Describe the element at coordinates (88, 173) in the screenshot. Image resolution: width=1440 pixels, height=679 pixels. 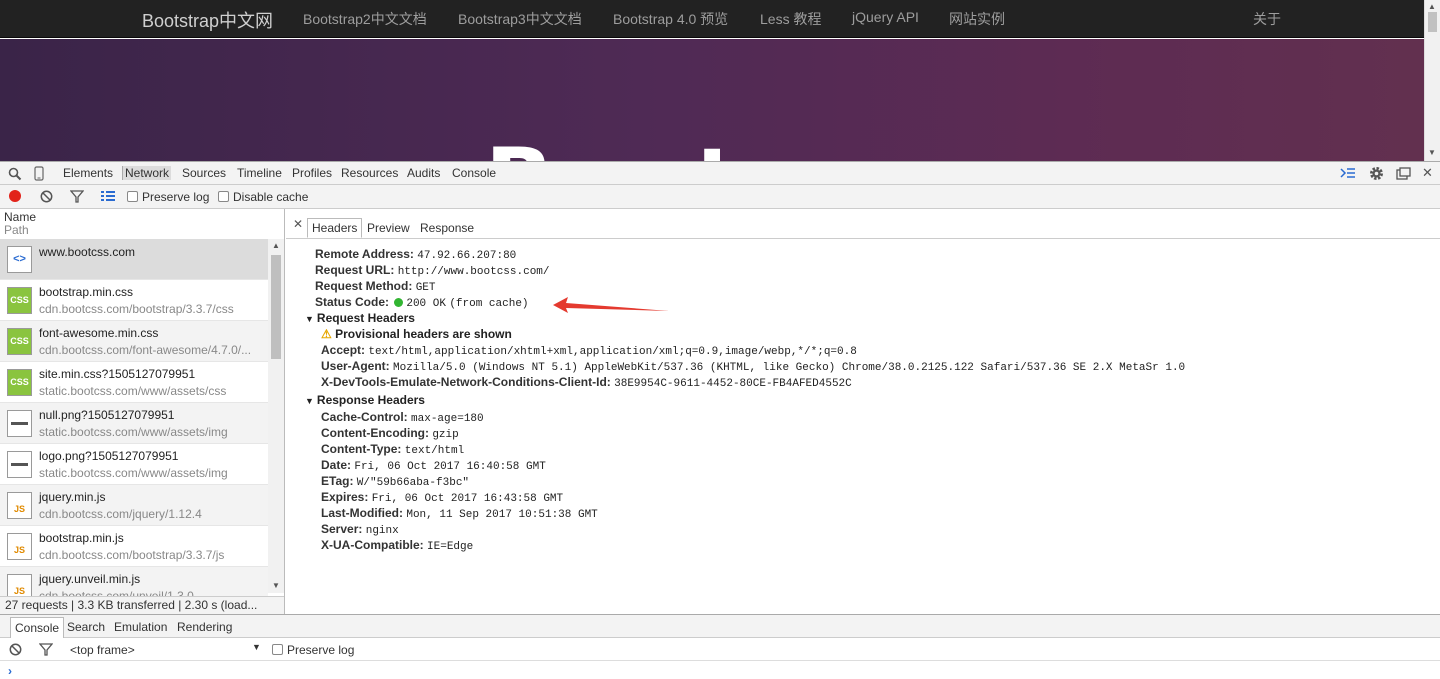
I see `tab-elements: Elements` at that location.